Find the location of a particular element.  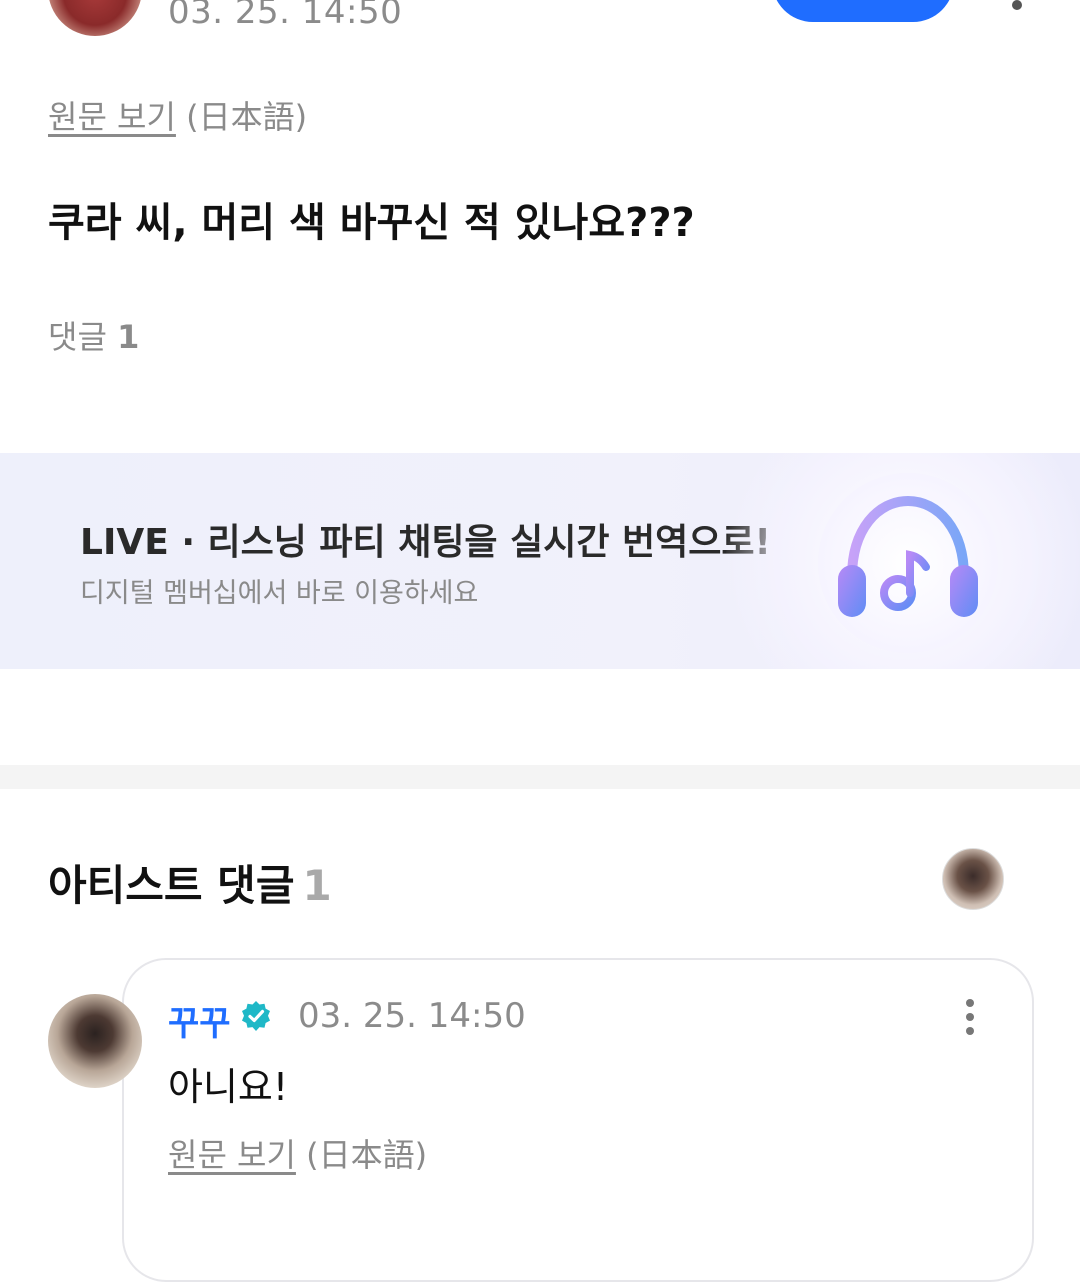

artist-comments-title: 아티스트 댓글 is located at coordinates (171, 885).